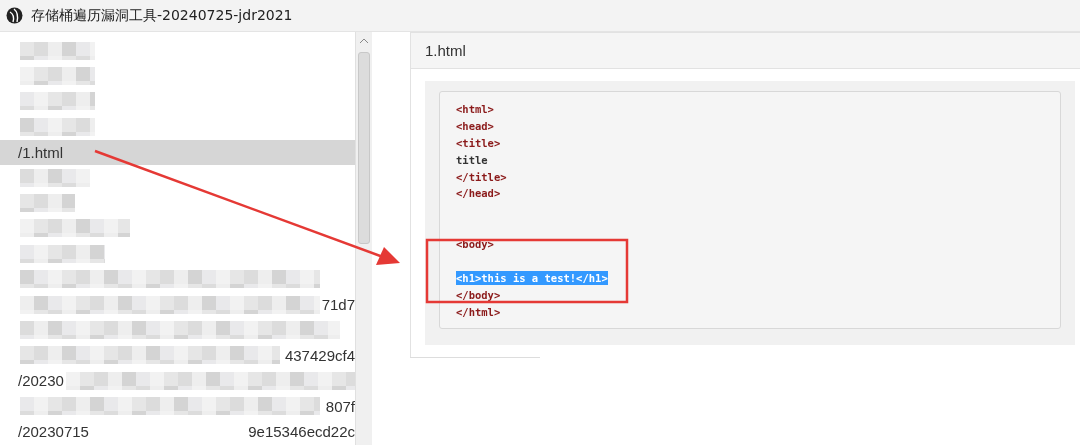 This screenshot has width=1080, height=445. Describe the element at coordinates (162, 15) in the screenshot. I see `window-title: 存储桶遍历漏洞工具-20240725-jdr2021` at that location.